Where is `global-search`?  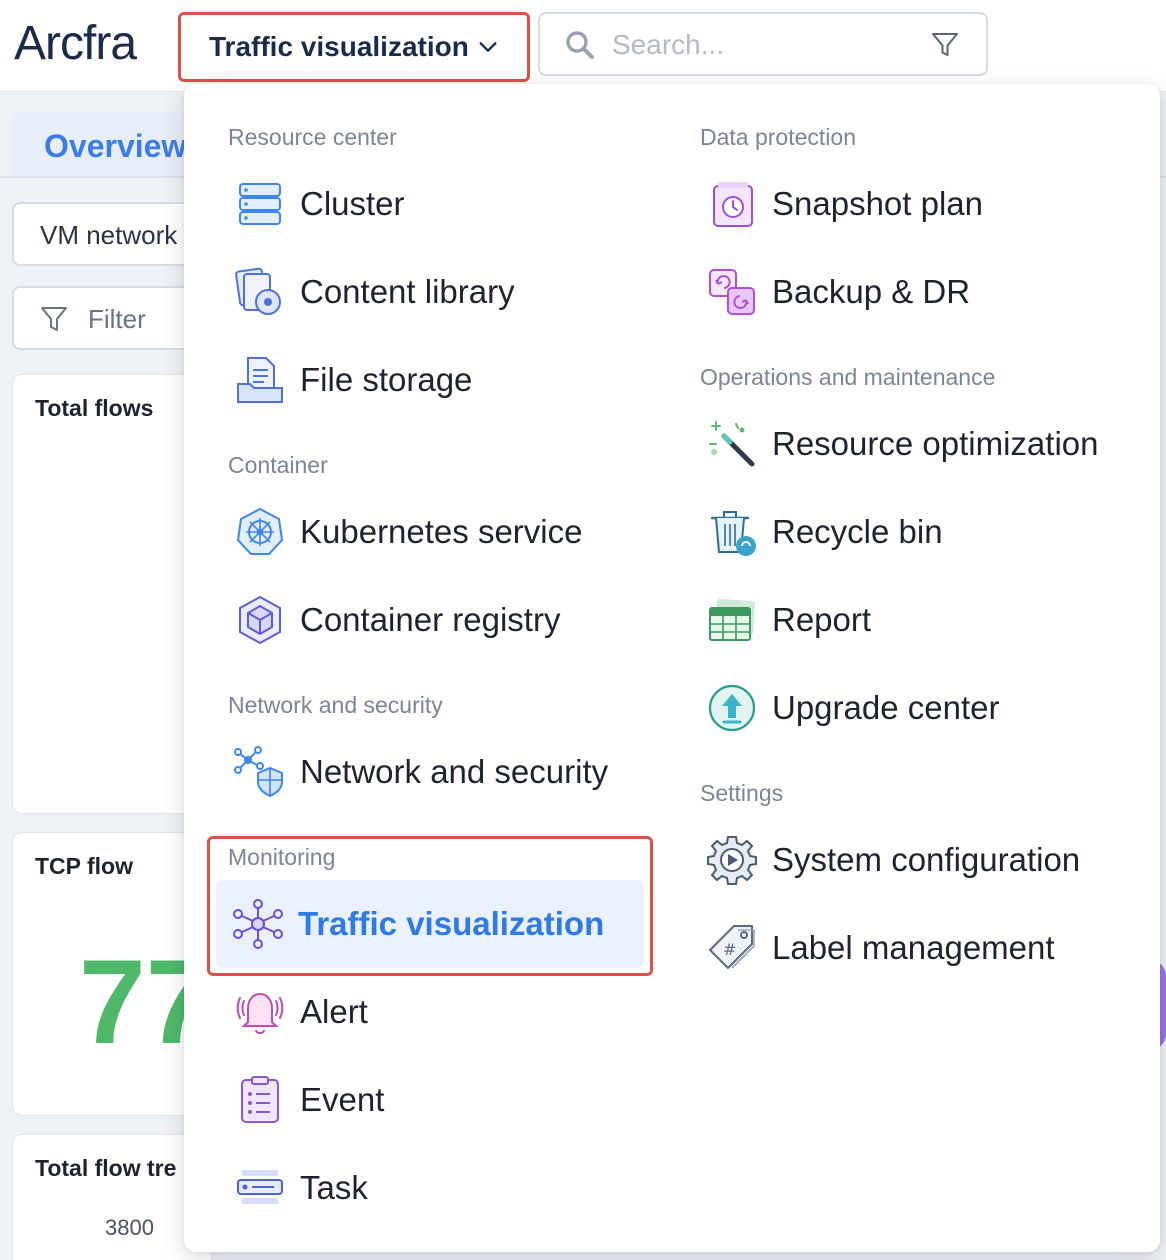
global-search is located at coordinates (763, 44).